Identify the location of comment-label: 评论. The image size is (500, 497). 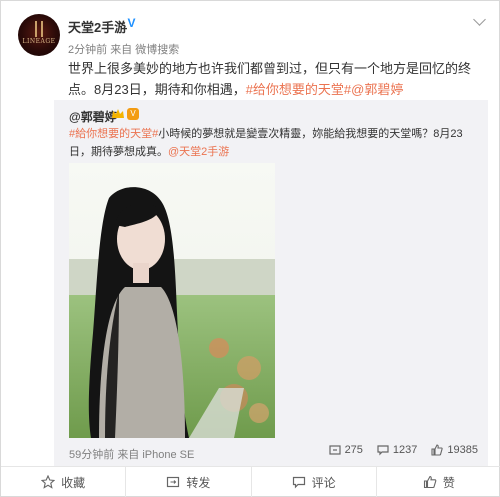
(323, 482).